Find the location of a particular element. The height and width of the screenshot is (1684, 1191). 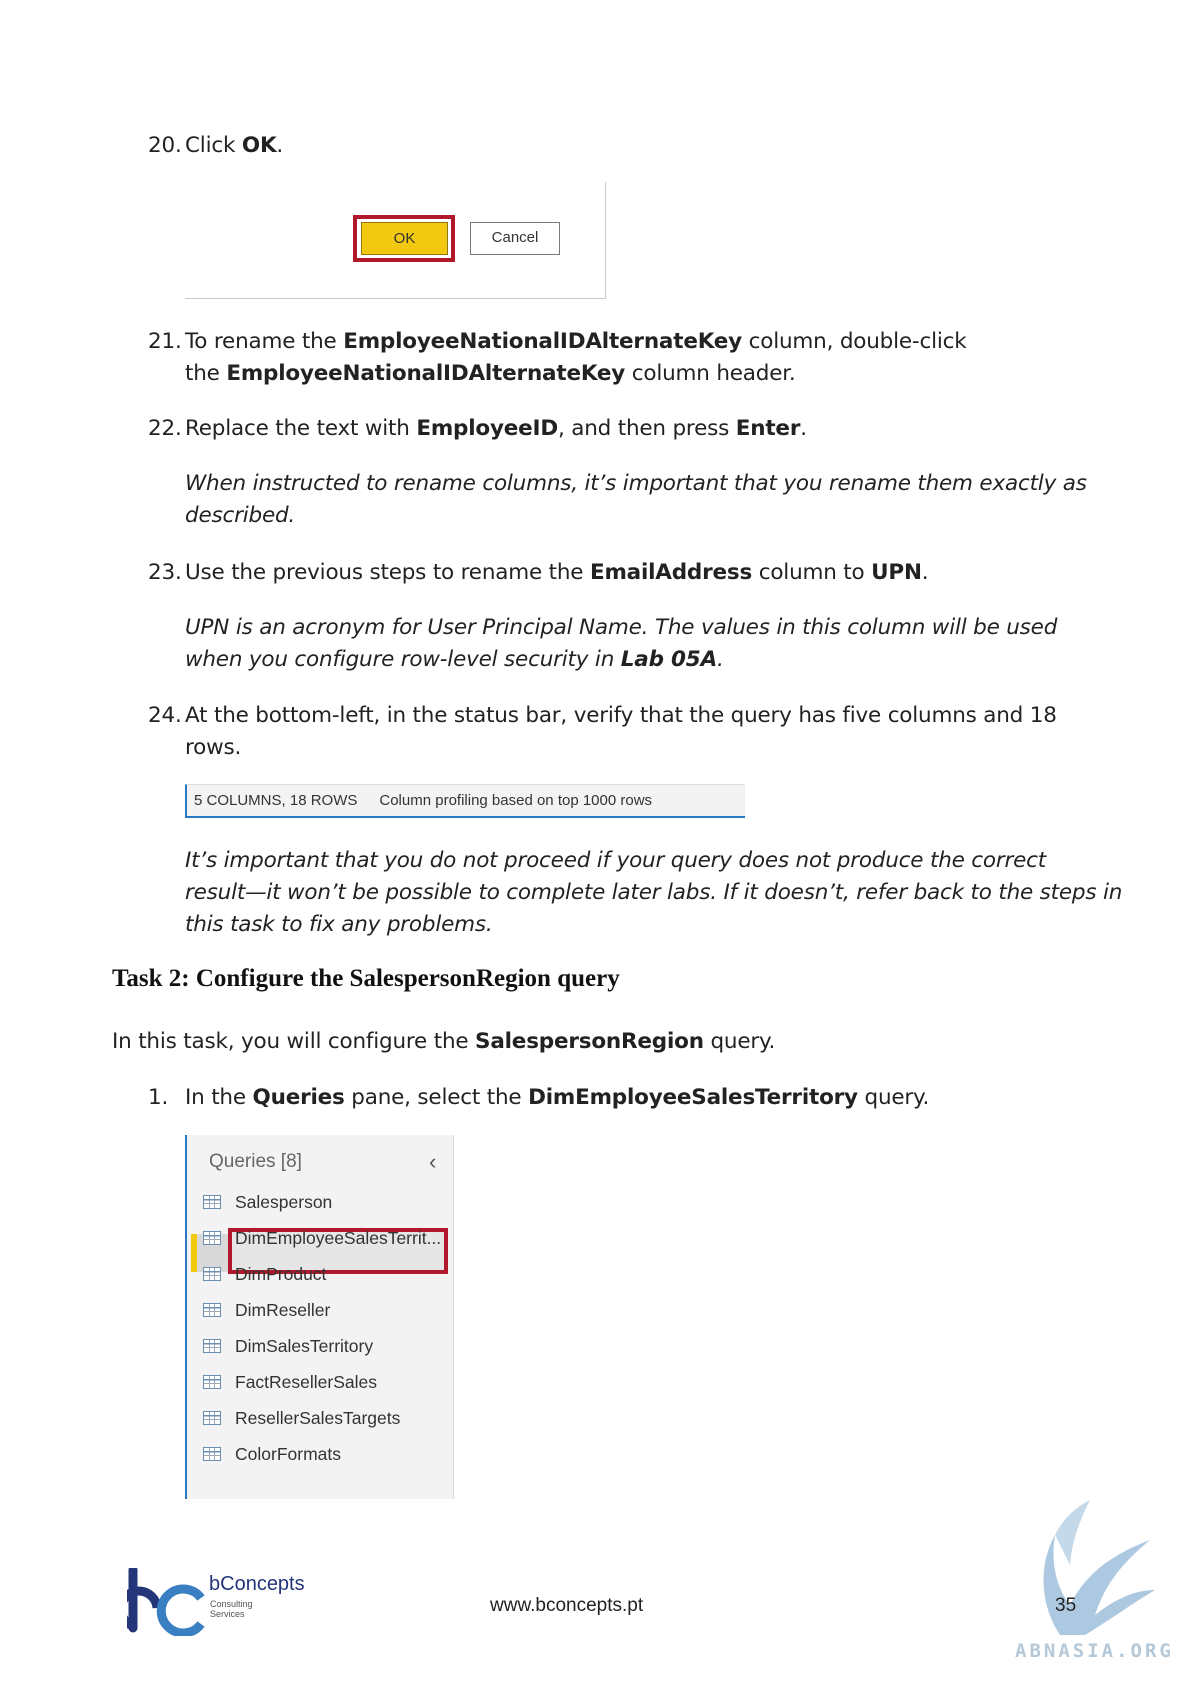

step-number: 22. is located at coordinates (165, 428).